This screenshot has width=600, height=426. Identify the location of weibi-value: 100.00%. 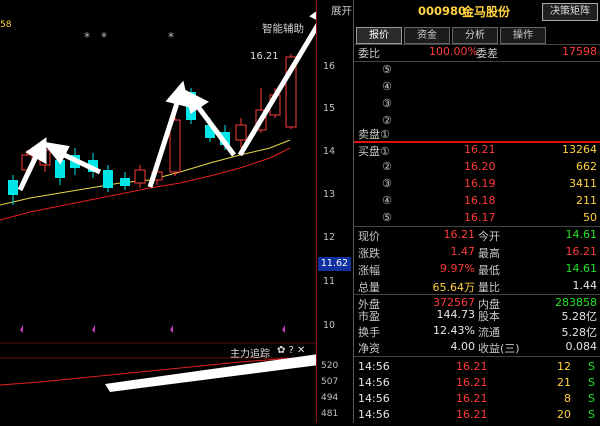
(453, 51).